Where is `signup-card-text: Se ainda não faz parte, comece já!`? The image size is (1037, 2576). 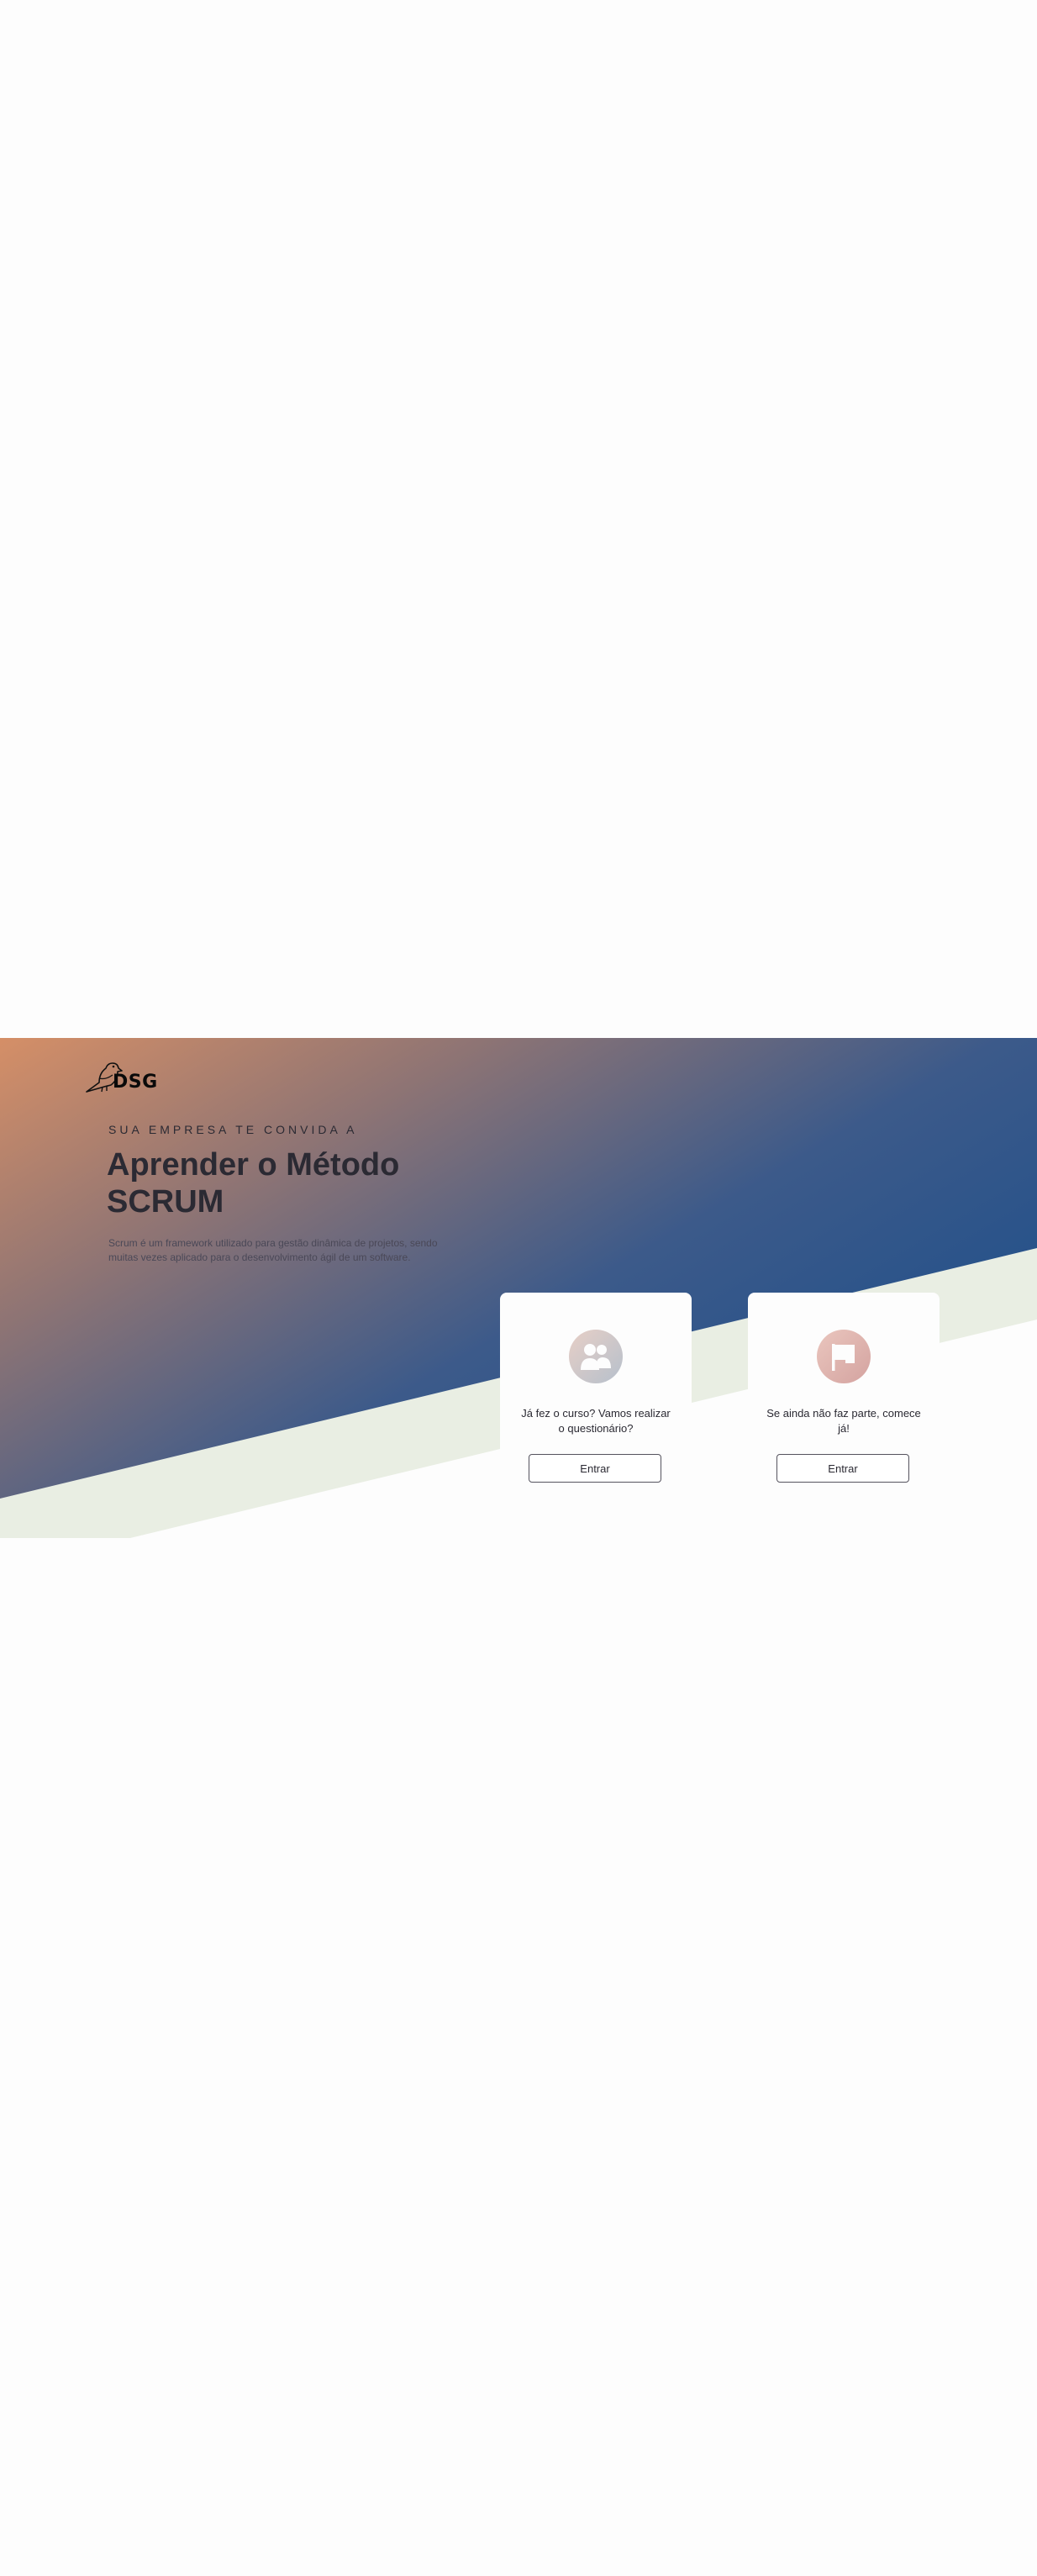 signup-card-text: Se ainda não faz parte, comece já! is located at coordinates (843, 1421).